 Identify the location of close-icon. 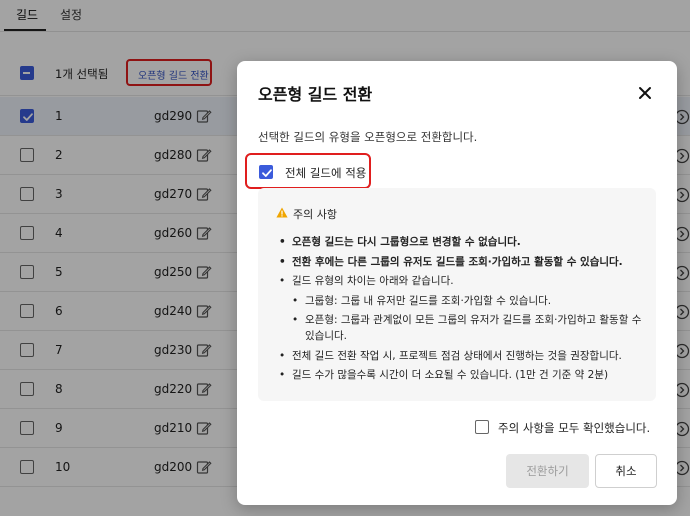
(645, 93).